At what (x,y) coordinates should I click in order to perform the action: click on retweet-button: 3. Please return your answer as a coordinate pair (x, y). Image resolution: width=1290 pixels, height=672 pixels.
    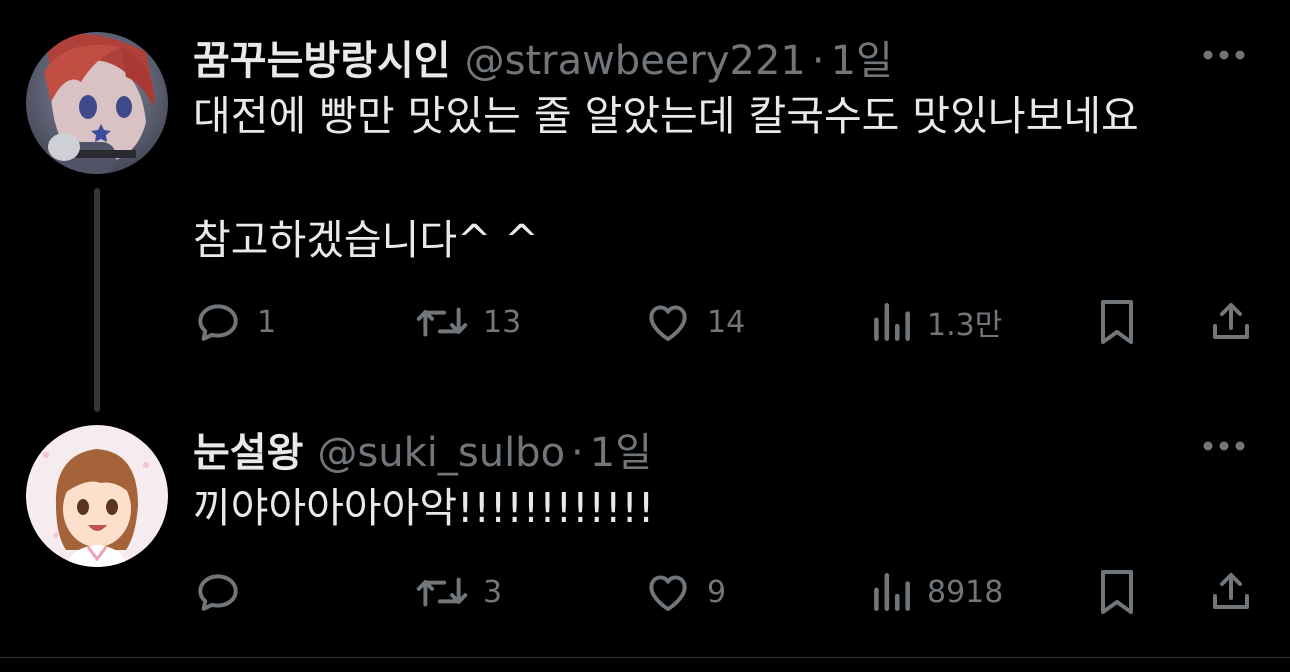
    Looking at the image, I should click on (458, 592).